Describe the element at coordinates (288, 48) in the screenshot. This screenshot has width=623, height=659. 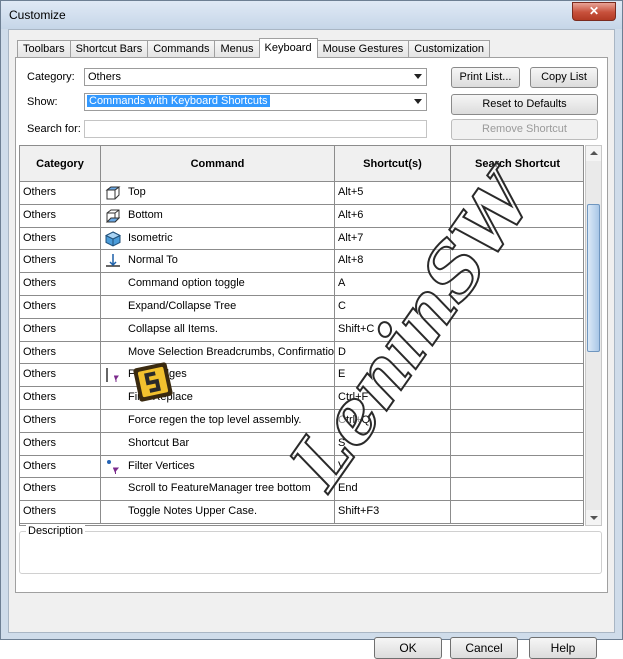
I see `tab-keyboard: Keyboard` at that location.